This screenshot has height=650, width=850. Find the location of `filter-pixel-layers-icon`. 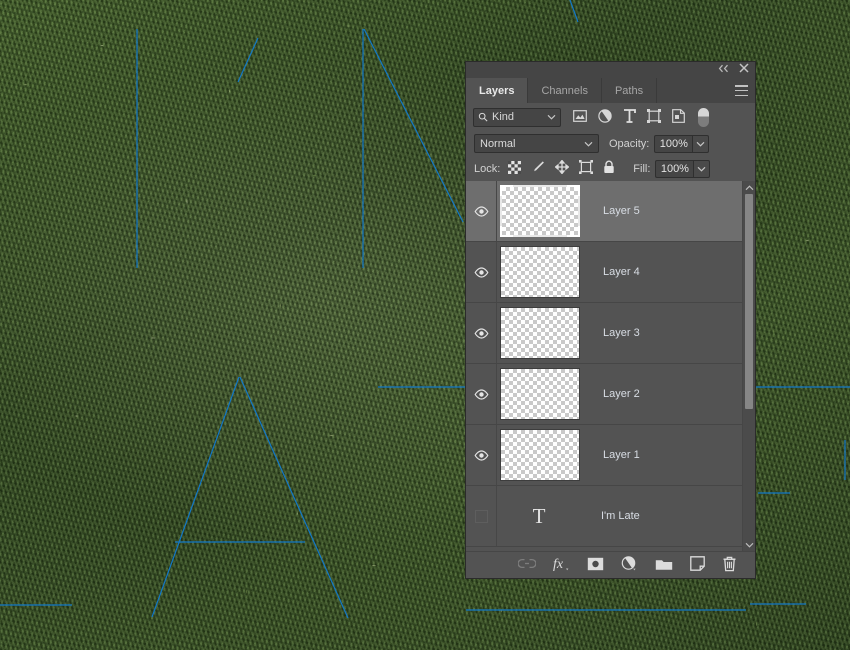

filter-pixel-layers-icon is located at coordinates (580, 117).